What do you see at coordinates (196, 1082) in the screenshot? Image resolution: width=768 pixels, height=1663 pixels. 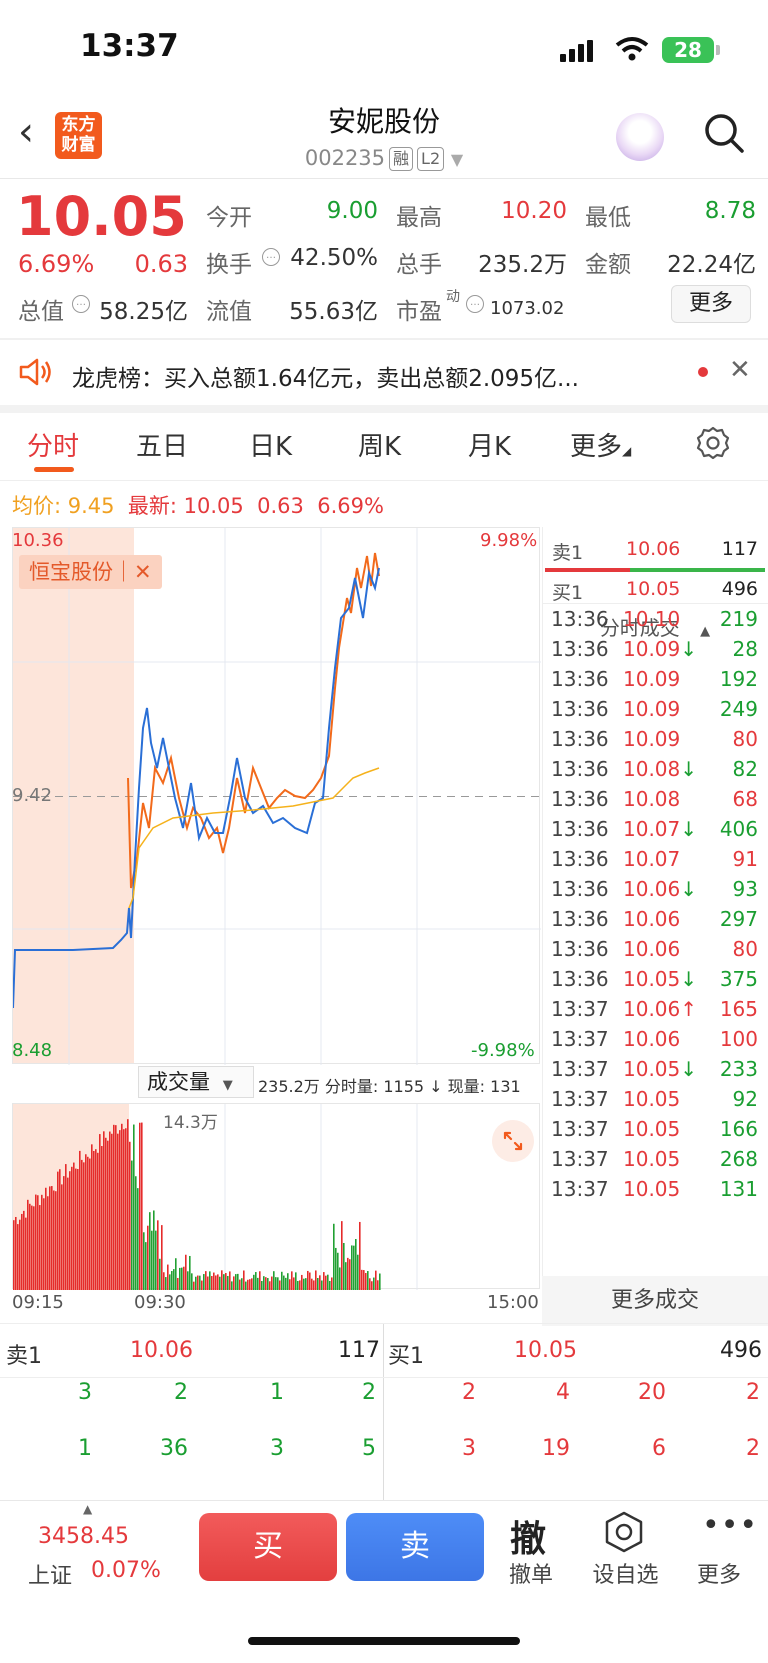 I see `indicator-select: 成交量 ▼` at bounding box center [196, 1082].